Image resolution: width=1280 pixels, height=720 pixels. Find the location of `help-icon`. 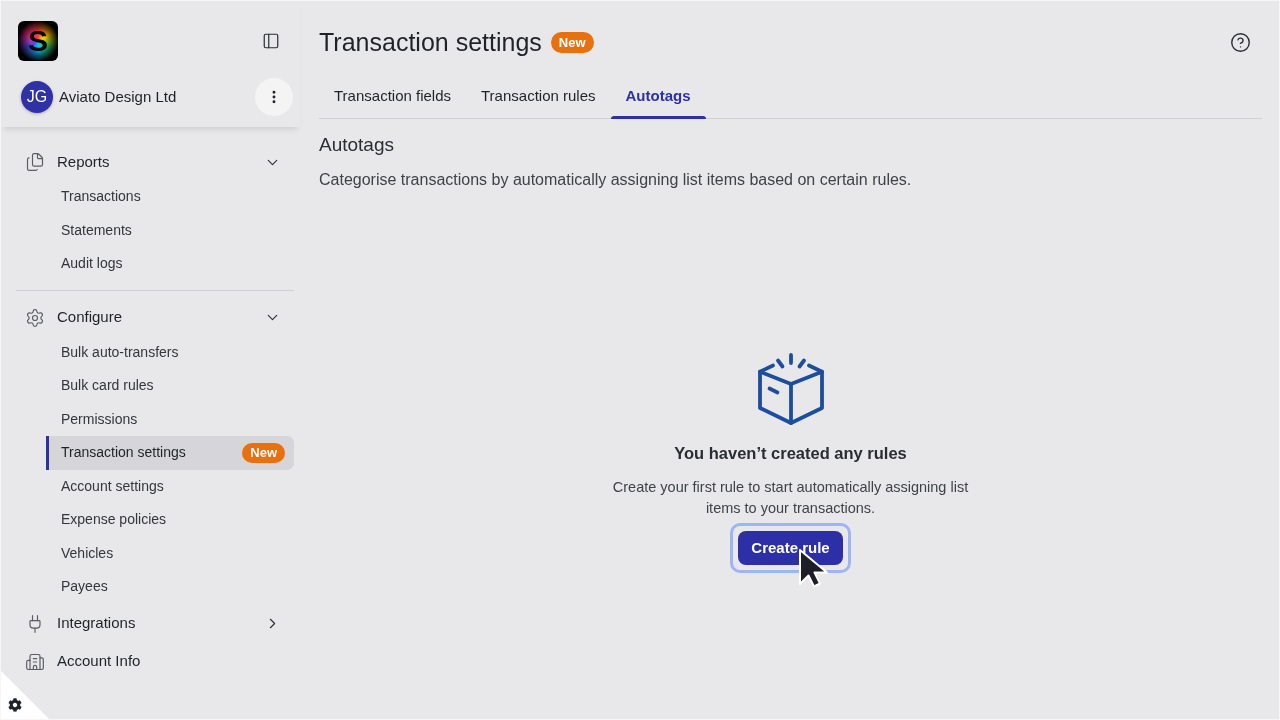

help-icon is located at coordinates (1240, 42).